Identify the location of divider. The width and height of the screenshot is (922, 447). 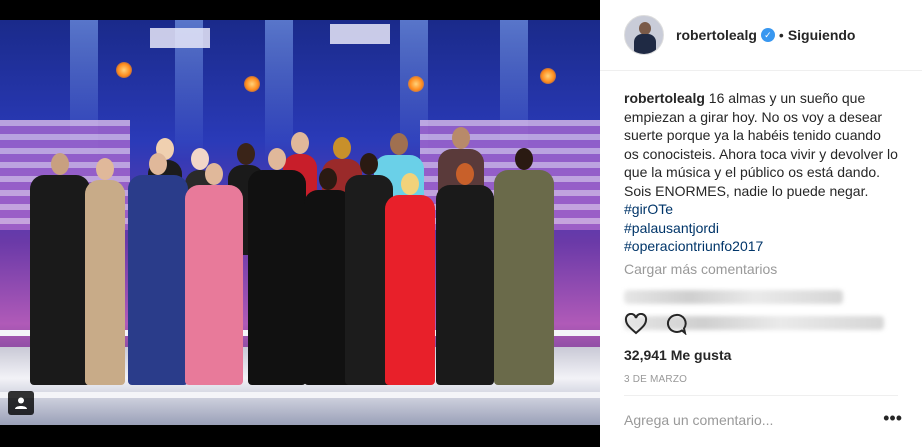
(761, 395).